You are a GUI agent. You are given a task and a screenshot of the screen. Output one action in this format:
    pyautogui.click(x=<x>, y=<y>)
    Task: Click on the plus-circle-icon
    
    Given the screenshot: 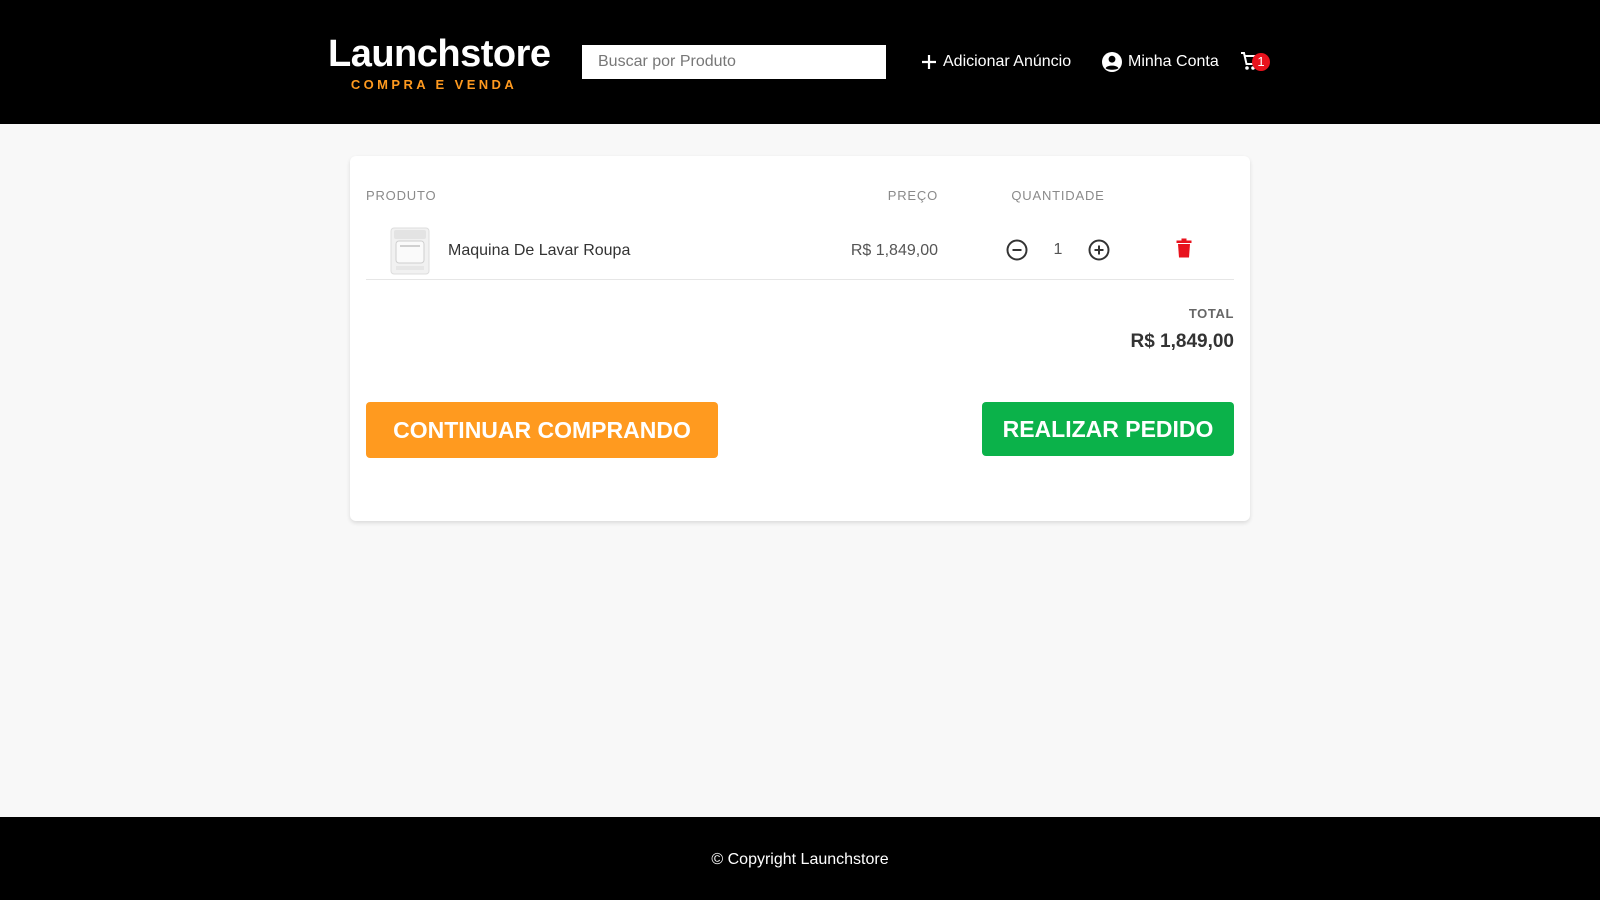 What is the action you would take?
    pyautogui.click(x=1099, y=250)
    